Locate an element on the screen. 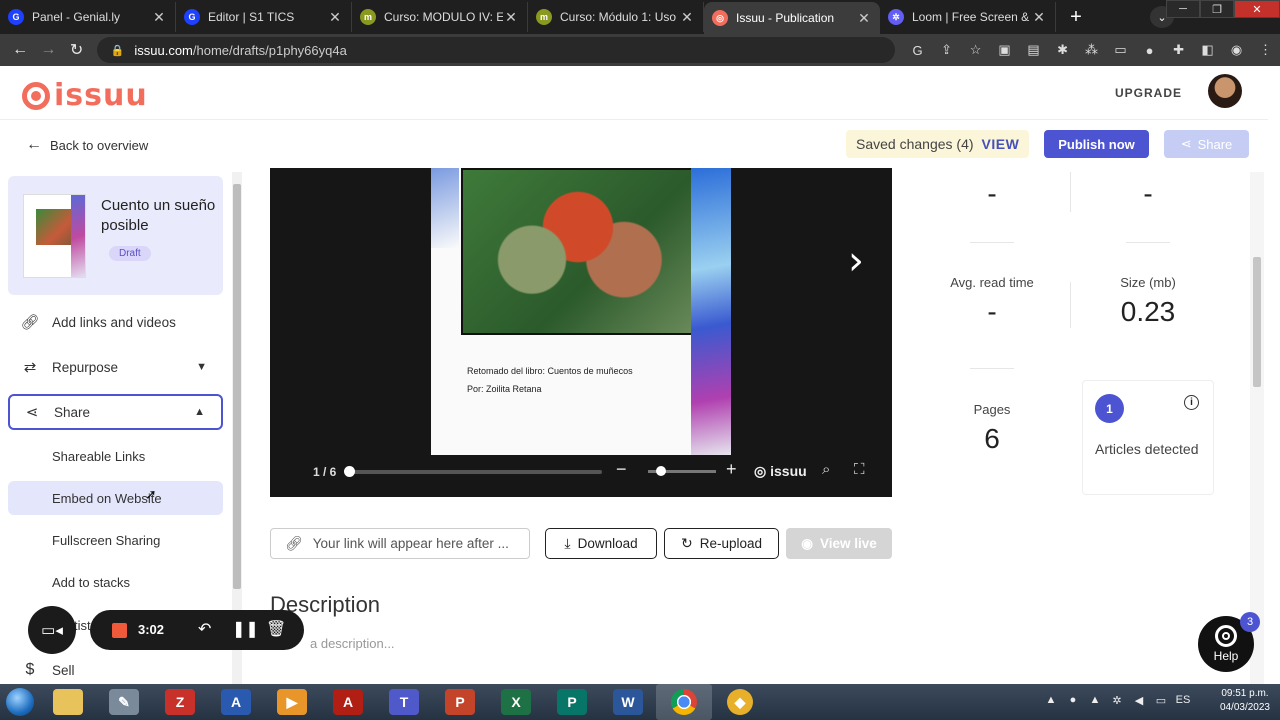  browser-tab-loom: ✲ Loom | Free Screen & V ✕ is located at coordinates (968, 17).